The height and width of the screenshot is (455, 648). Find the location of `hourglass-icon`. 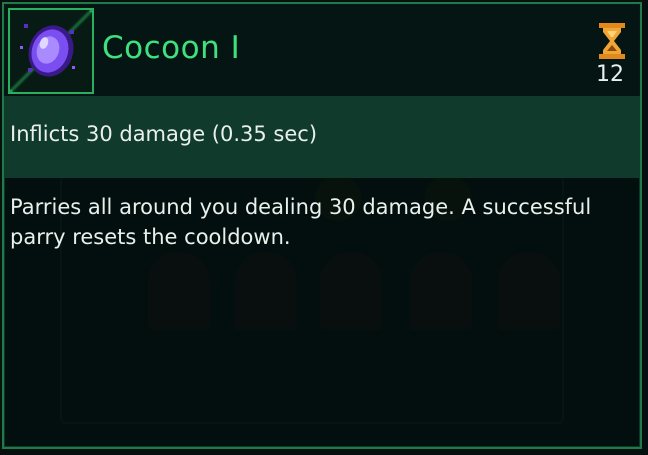

hourglass-icon is located at coordinates (612, 41).